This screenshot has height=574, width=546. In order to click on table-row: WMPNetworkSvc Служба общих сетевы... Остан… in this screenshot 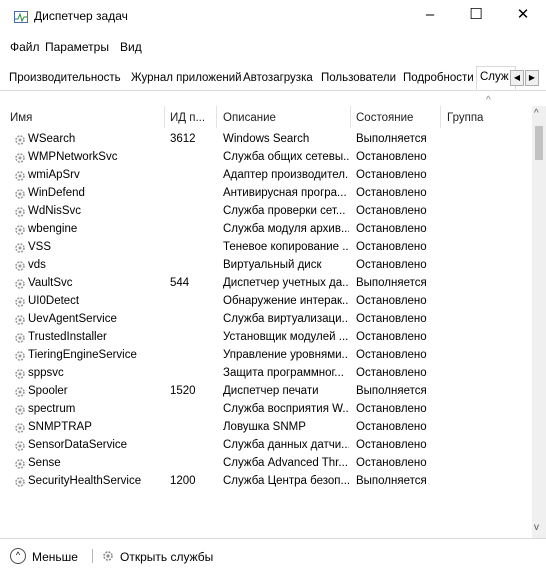, I will do `click(266, 158)`.